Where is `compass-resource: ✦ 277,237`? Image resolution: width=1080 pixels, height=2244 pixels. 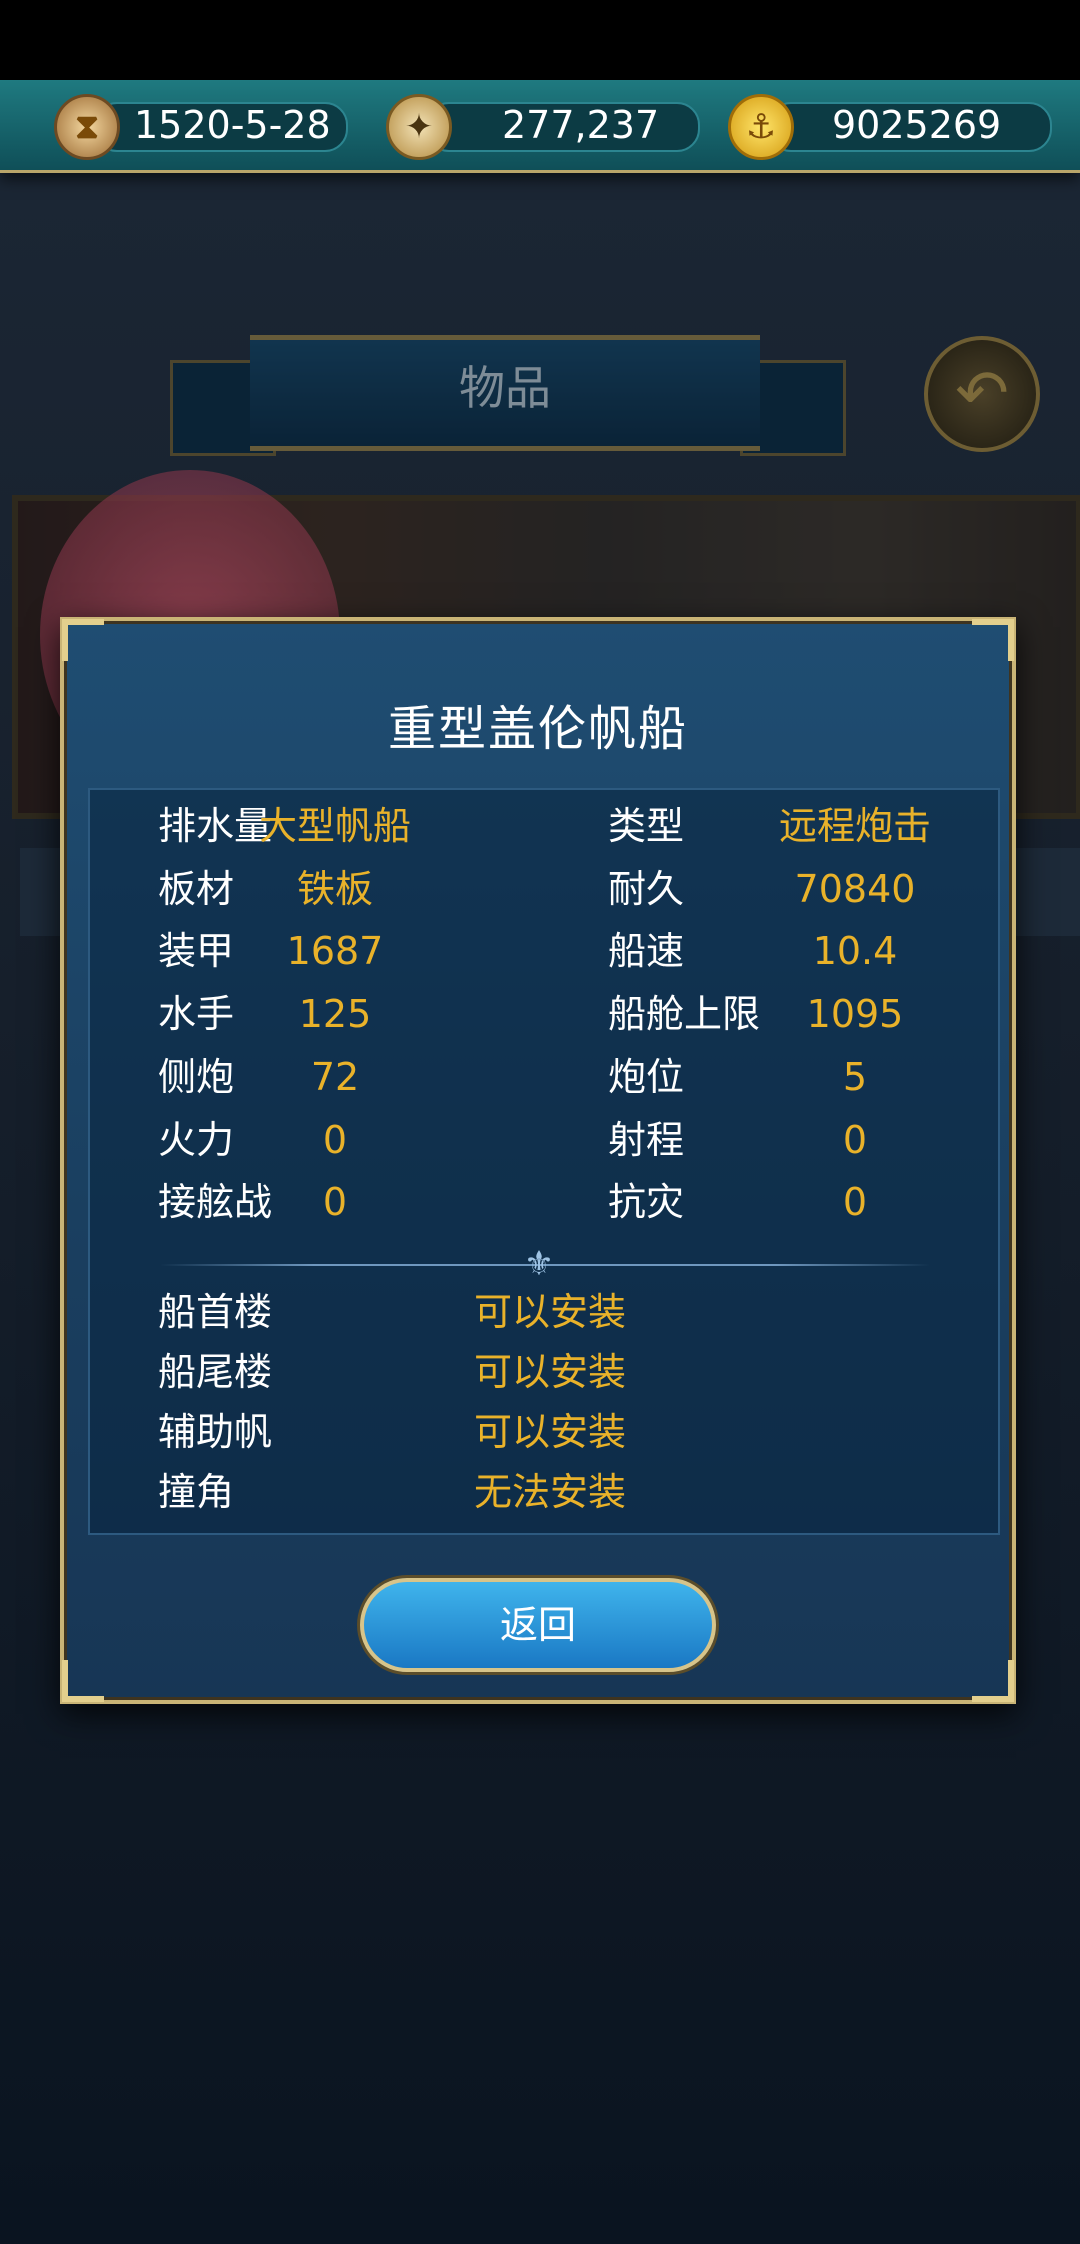 compass-resource: ✦ 277,237 is located at coordinates (543, 127).